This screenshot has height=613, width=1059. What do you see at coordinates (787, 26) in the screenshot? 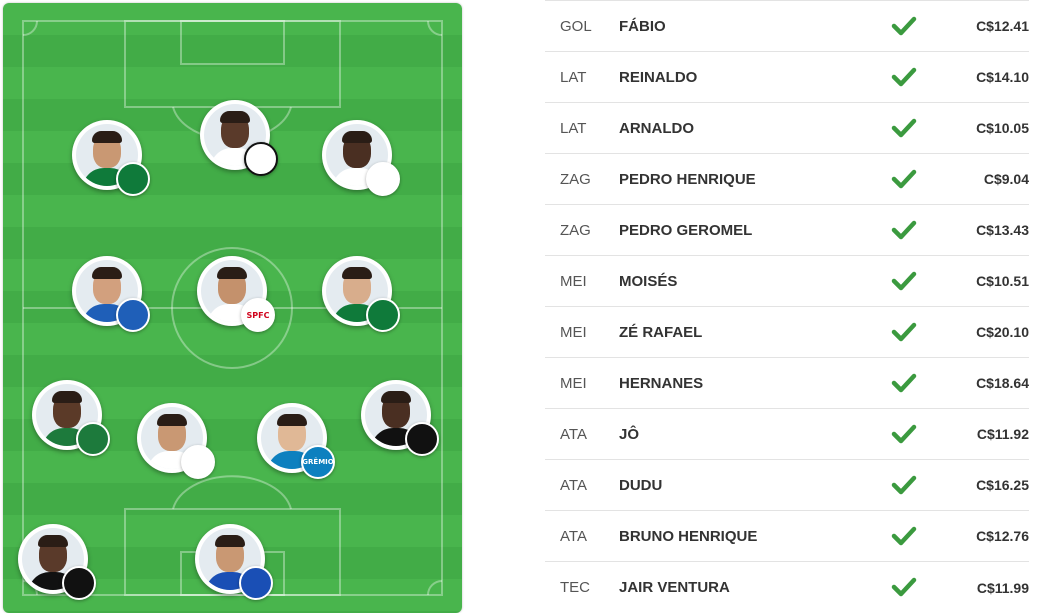
I see `roster-row: GOL FÁBIO C$12.41` at bounding box center [787, 26].